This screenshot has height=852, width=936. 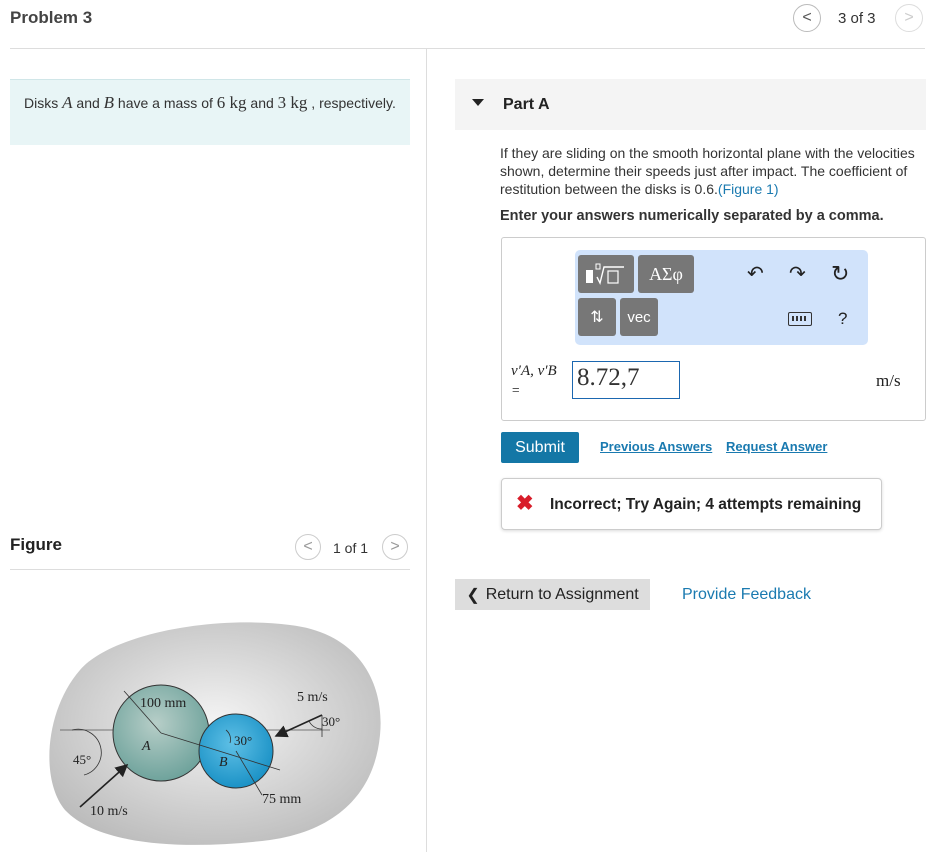 What do you see at coordinates (163, 703) in the screenshot?
I see `radius-a-label: 100 mm` at bounding box center [163, 703].